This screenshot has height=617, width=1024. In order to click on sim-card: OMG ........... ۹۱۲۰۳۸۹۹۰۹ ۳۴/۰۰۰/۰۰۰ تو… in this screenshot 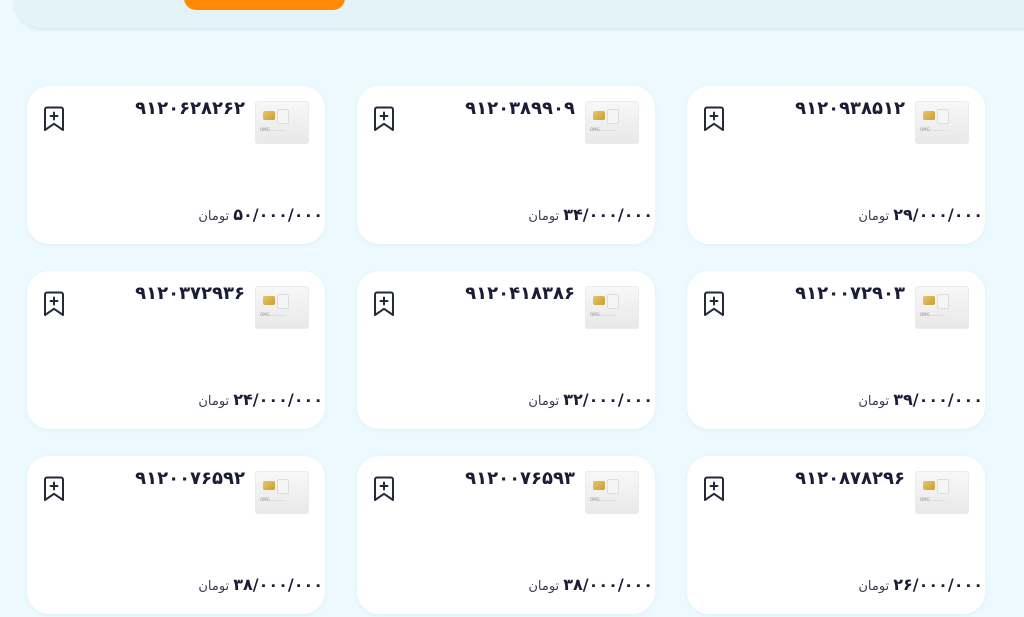, I will do `click(506, 165)`.